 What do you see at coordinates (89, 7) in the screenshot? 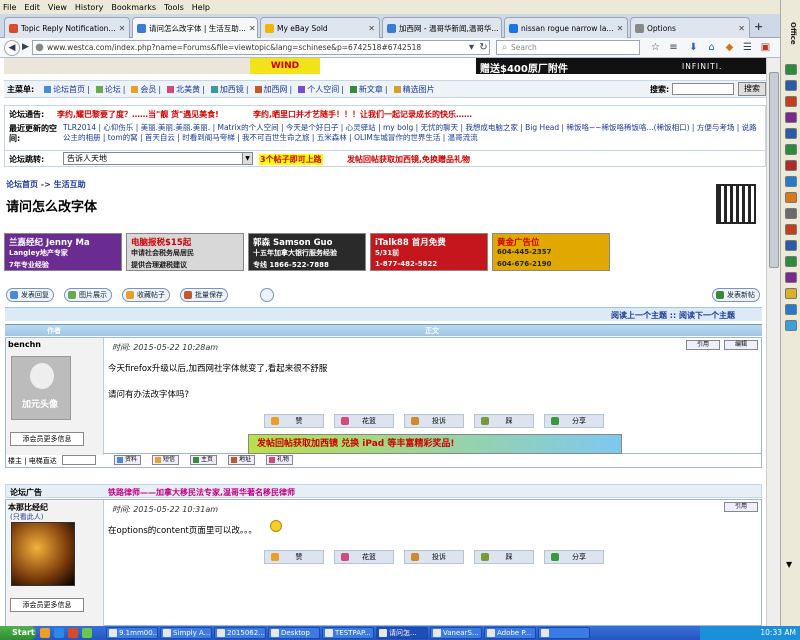
I see `menu-history: History` at bounding box center [89, 7].